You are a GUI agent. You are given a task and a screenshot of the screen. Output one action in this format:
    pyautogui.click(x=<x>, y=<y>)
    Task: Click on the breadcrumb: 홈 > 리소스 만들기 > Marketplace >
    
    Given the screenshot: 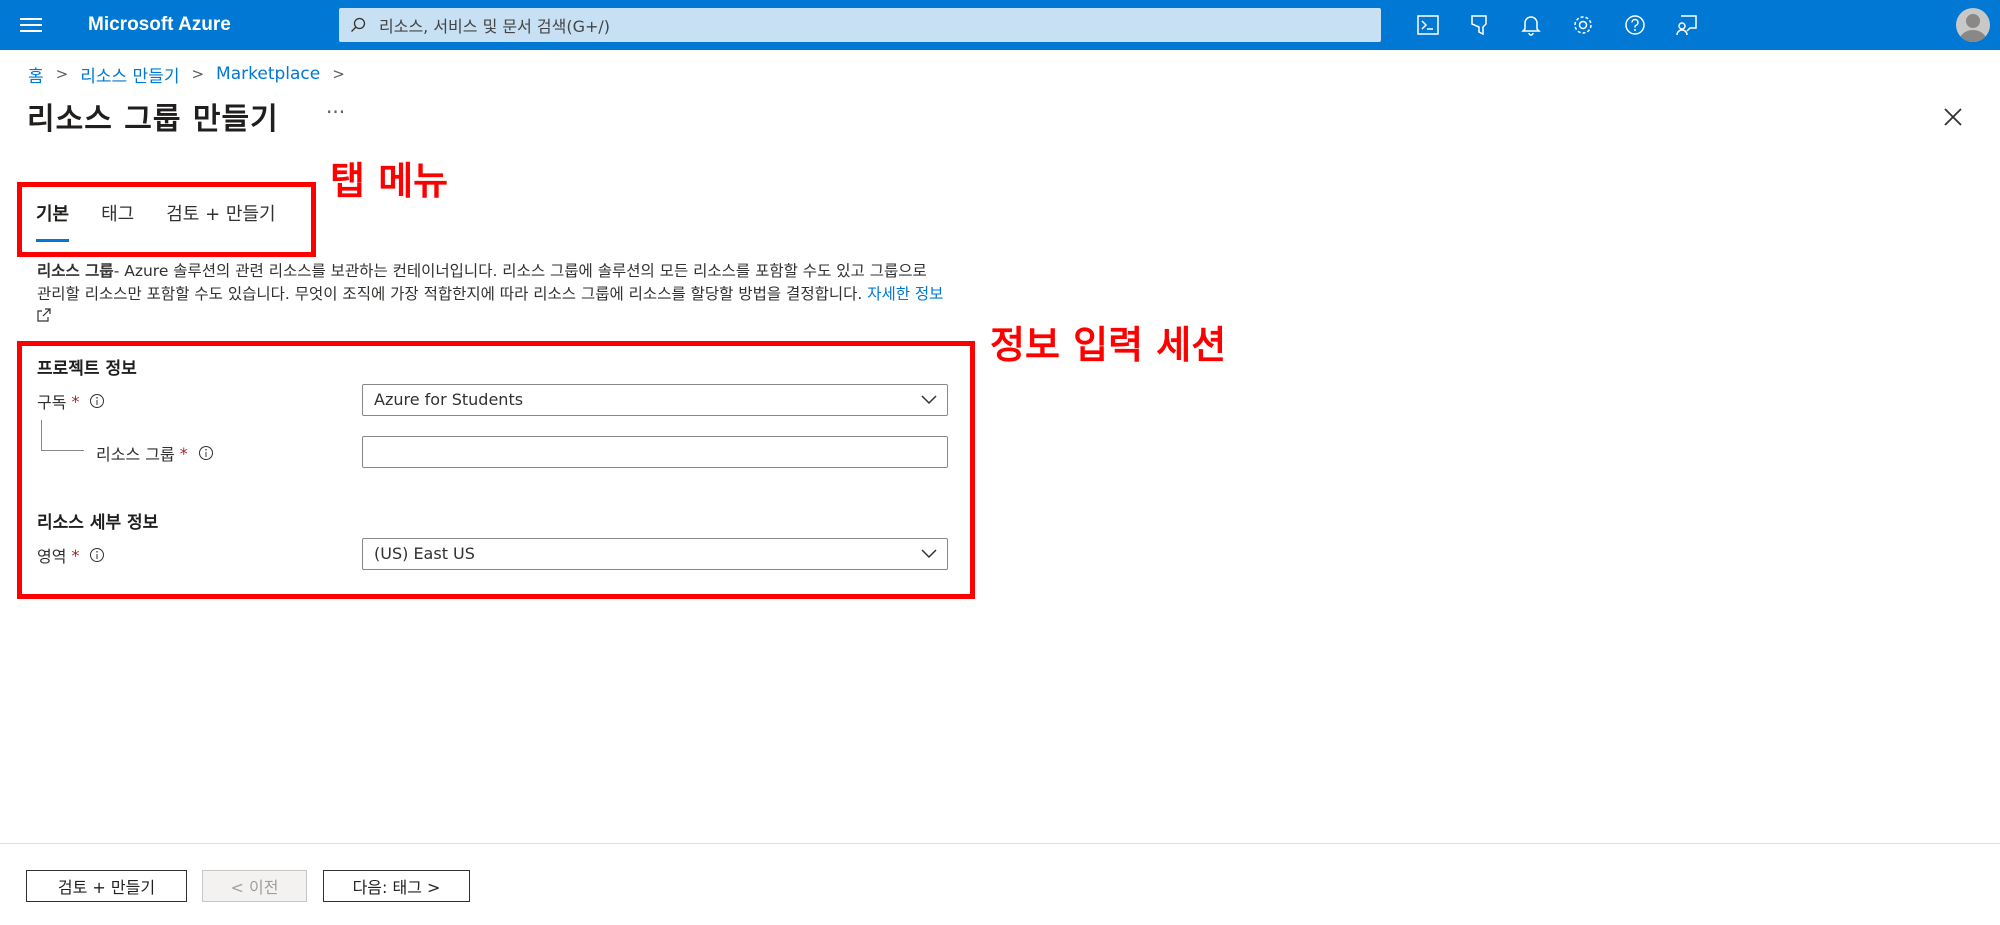 What is the action you would take?
    pyautogui.click(x=192, y=74)
    